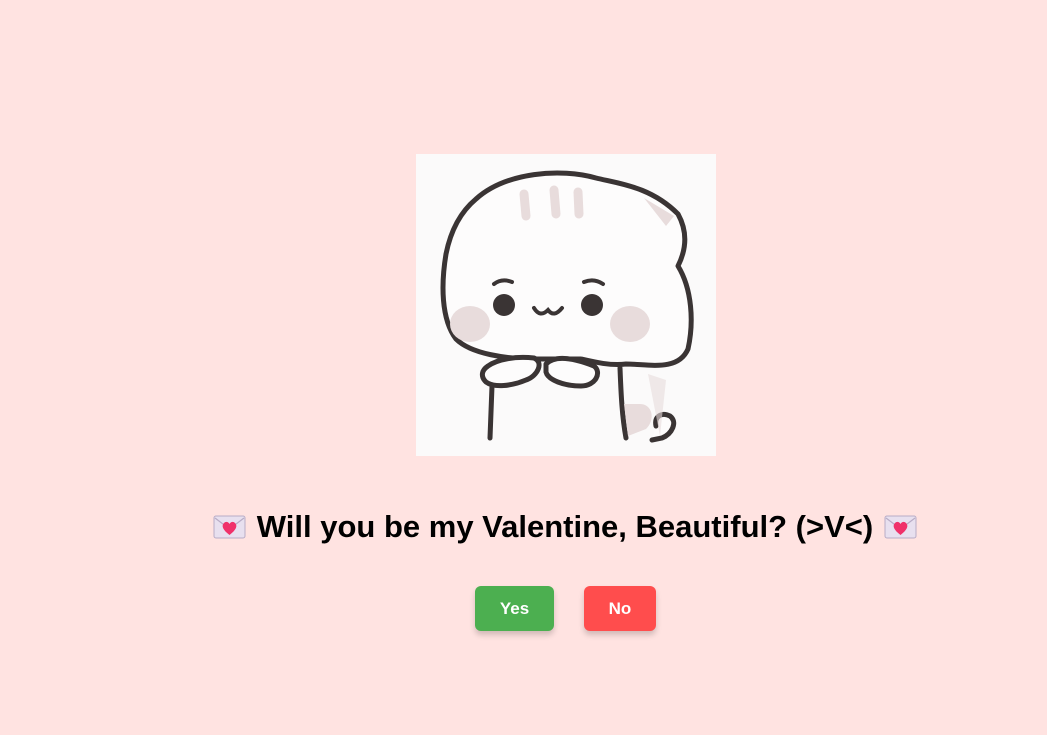  I want to click on cat-sticker-drawing, so click(566, 305).